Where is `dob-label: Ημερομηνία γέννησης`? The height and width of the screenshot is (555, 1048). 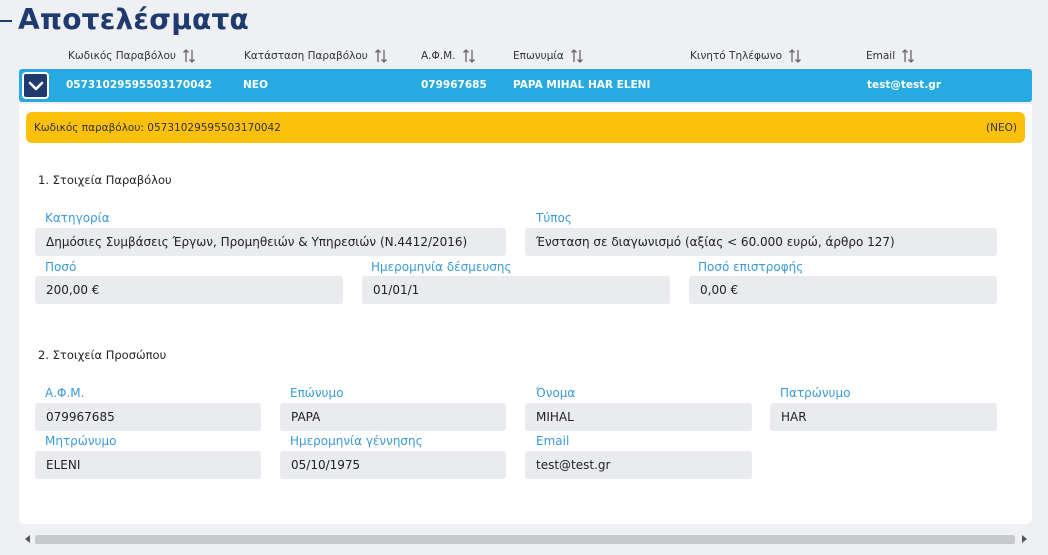
dob-label: Ημερομηνία γέννησης is located at coordinates (356, 441).